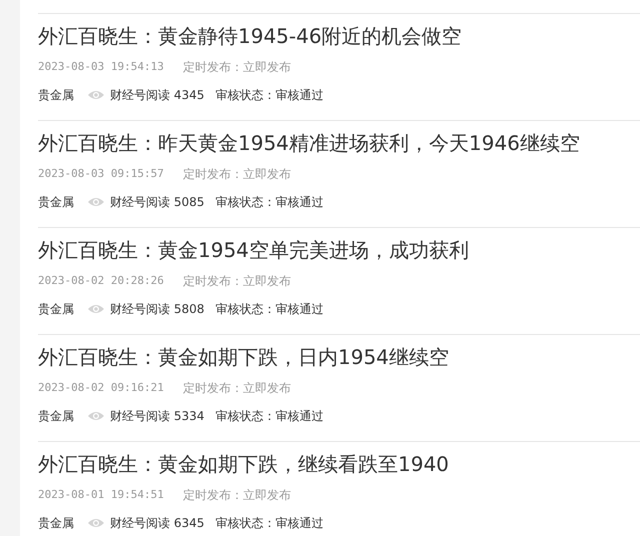 The image size is (640, 536). What do you see at coordinates (157, 202) in the screenshot?
I see `read-count: 财经号阅读 5085` at bounding box center [157, 202].